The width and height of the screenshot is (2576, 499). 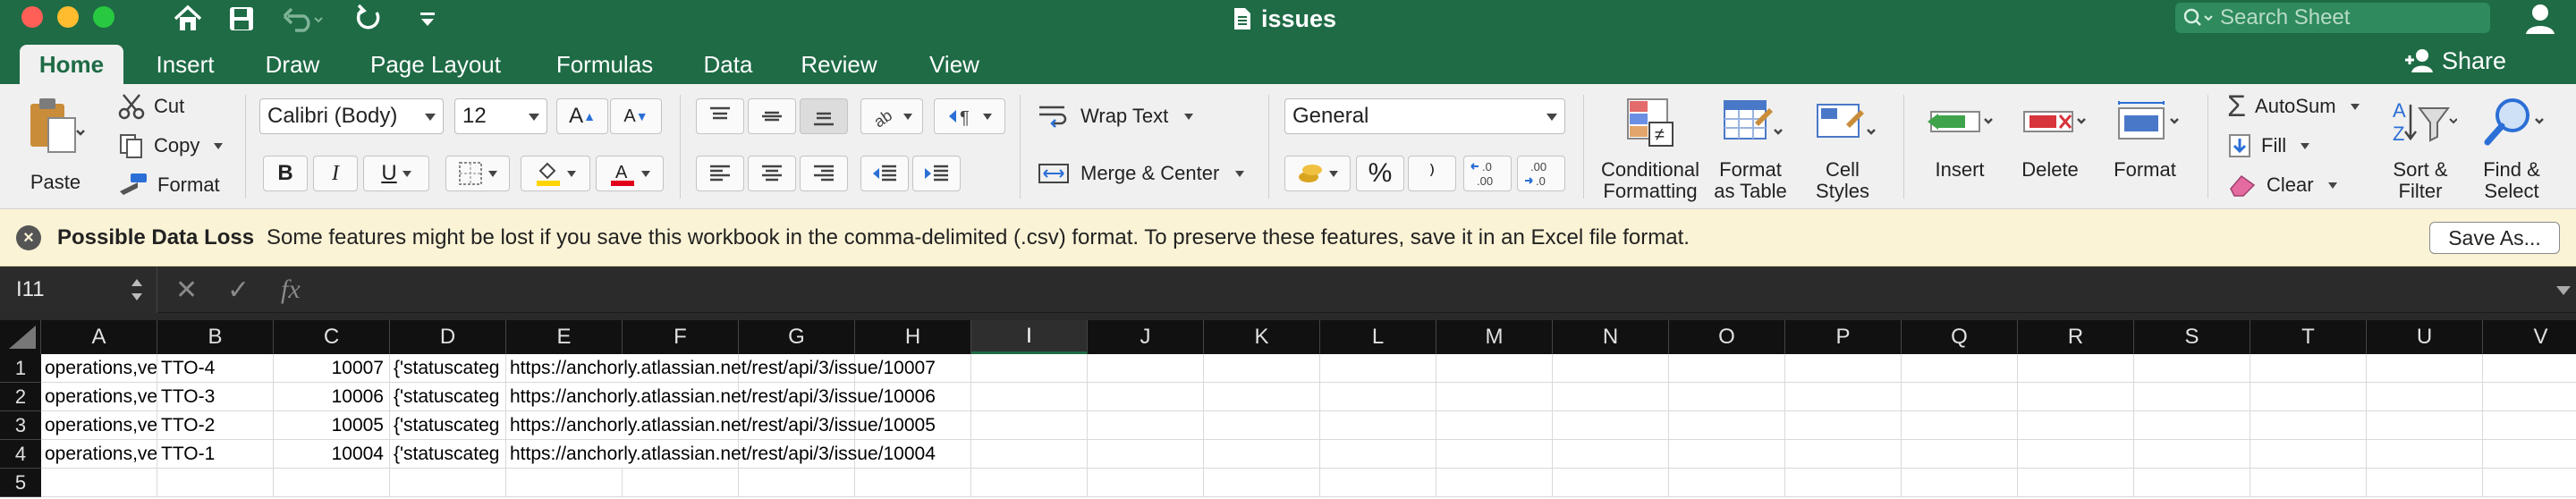 What do you see at coordinates (1487, 173) in the screenshot?
I see `increase-decimal-button: .0.00` at bounding box center [1487, 173].